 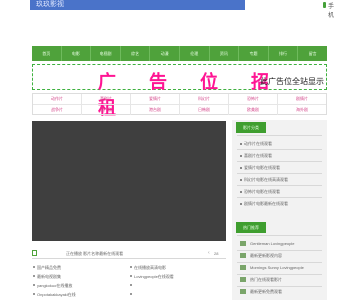 I want to click on quick-link: 喜剧片, so click(x=106, y=99).